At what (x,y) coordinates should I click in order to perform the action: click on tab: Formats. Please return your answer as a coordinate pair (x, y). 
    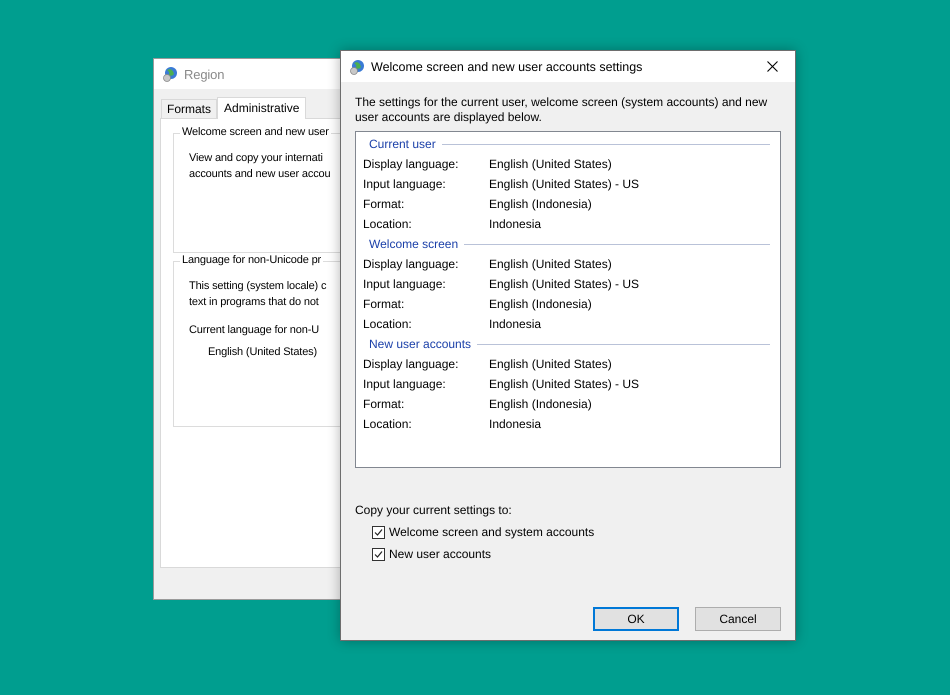
    Looking at the image, I should click on (189, 108).